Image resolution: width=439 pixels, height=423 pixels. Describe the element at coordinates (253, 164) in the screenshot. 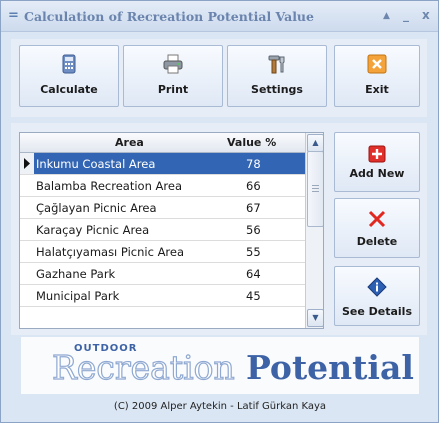

I see `row-value: 78` at that location.